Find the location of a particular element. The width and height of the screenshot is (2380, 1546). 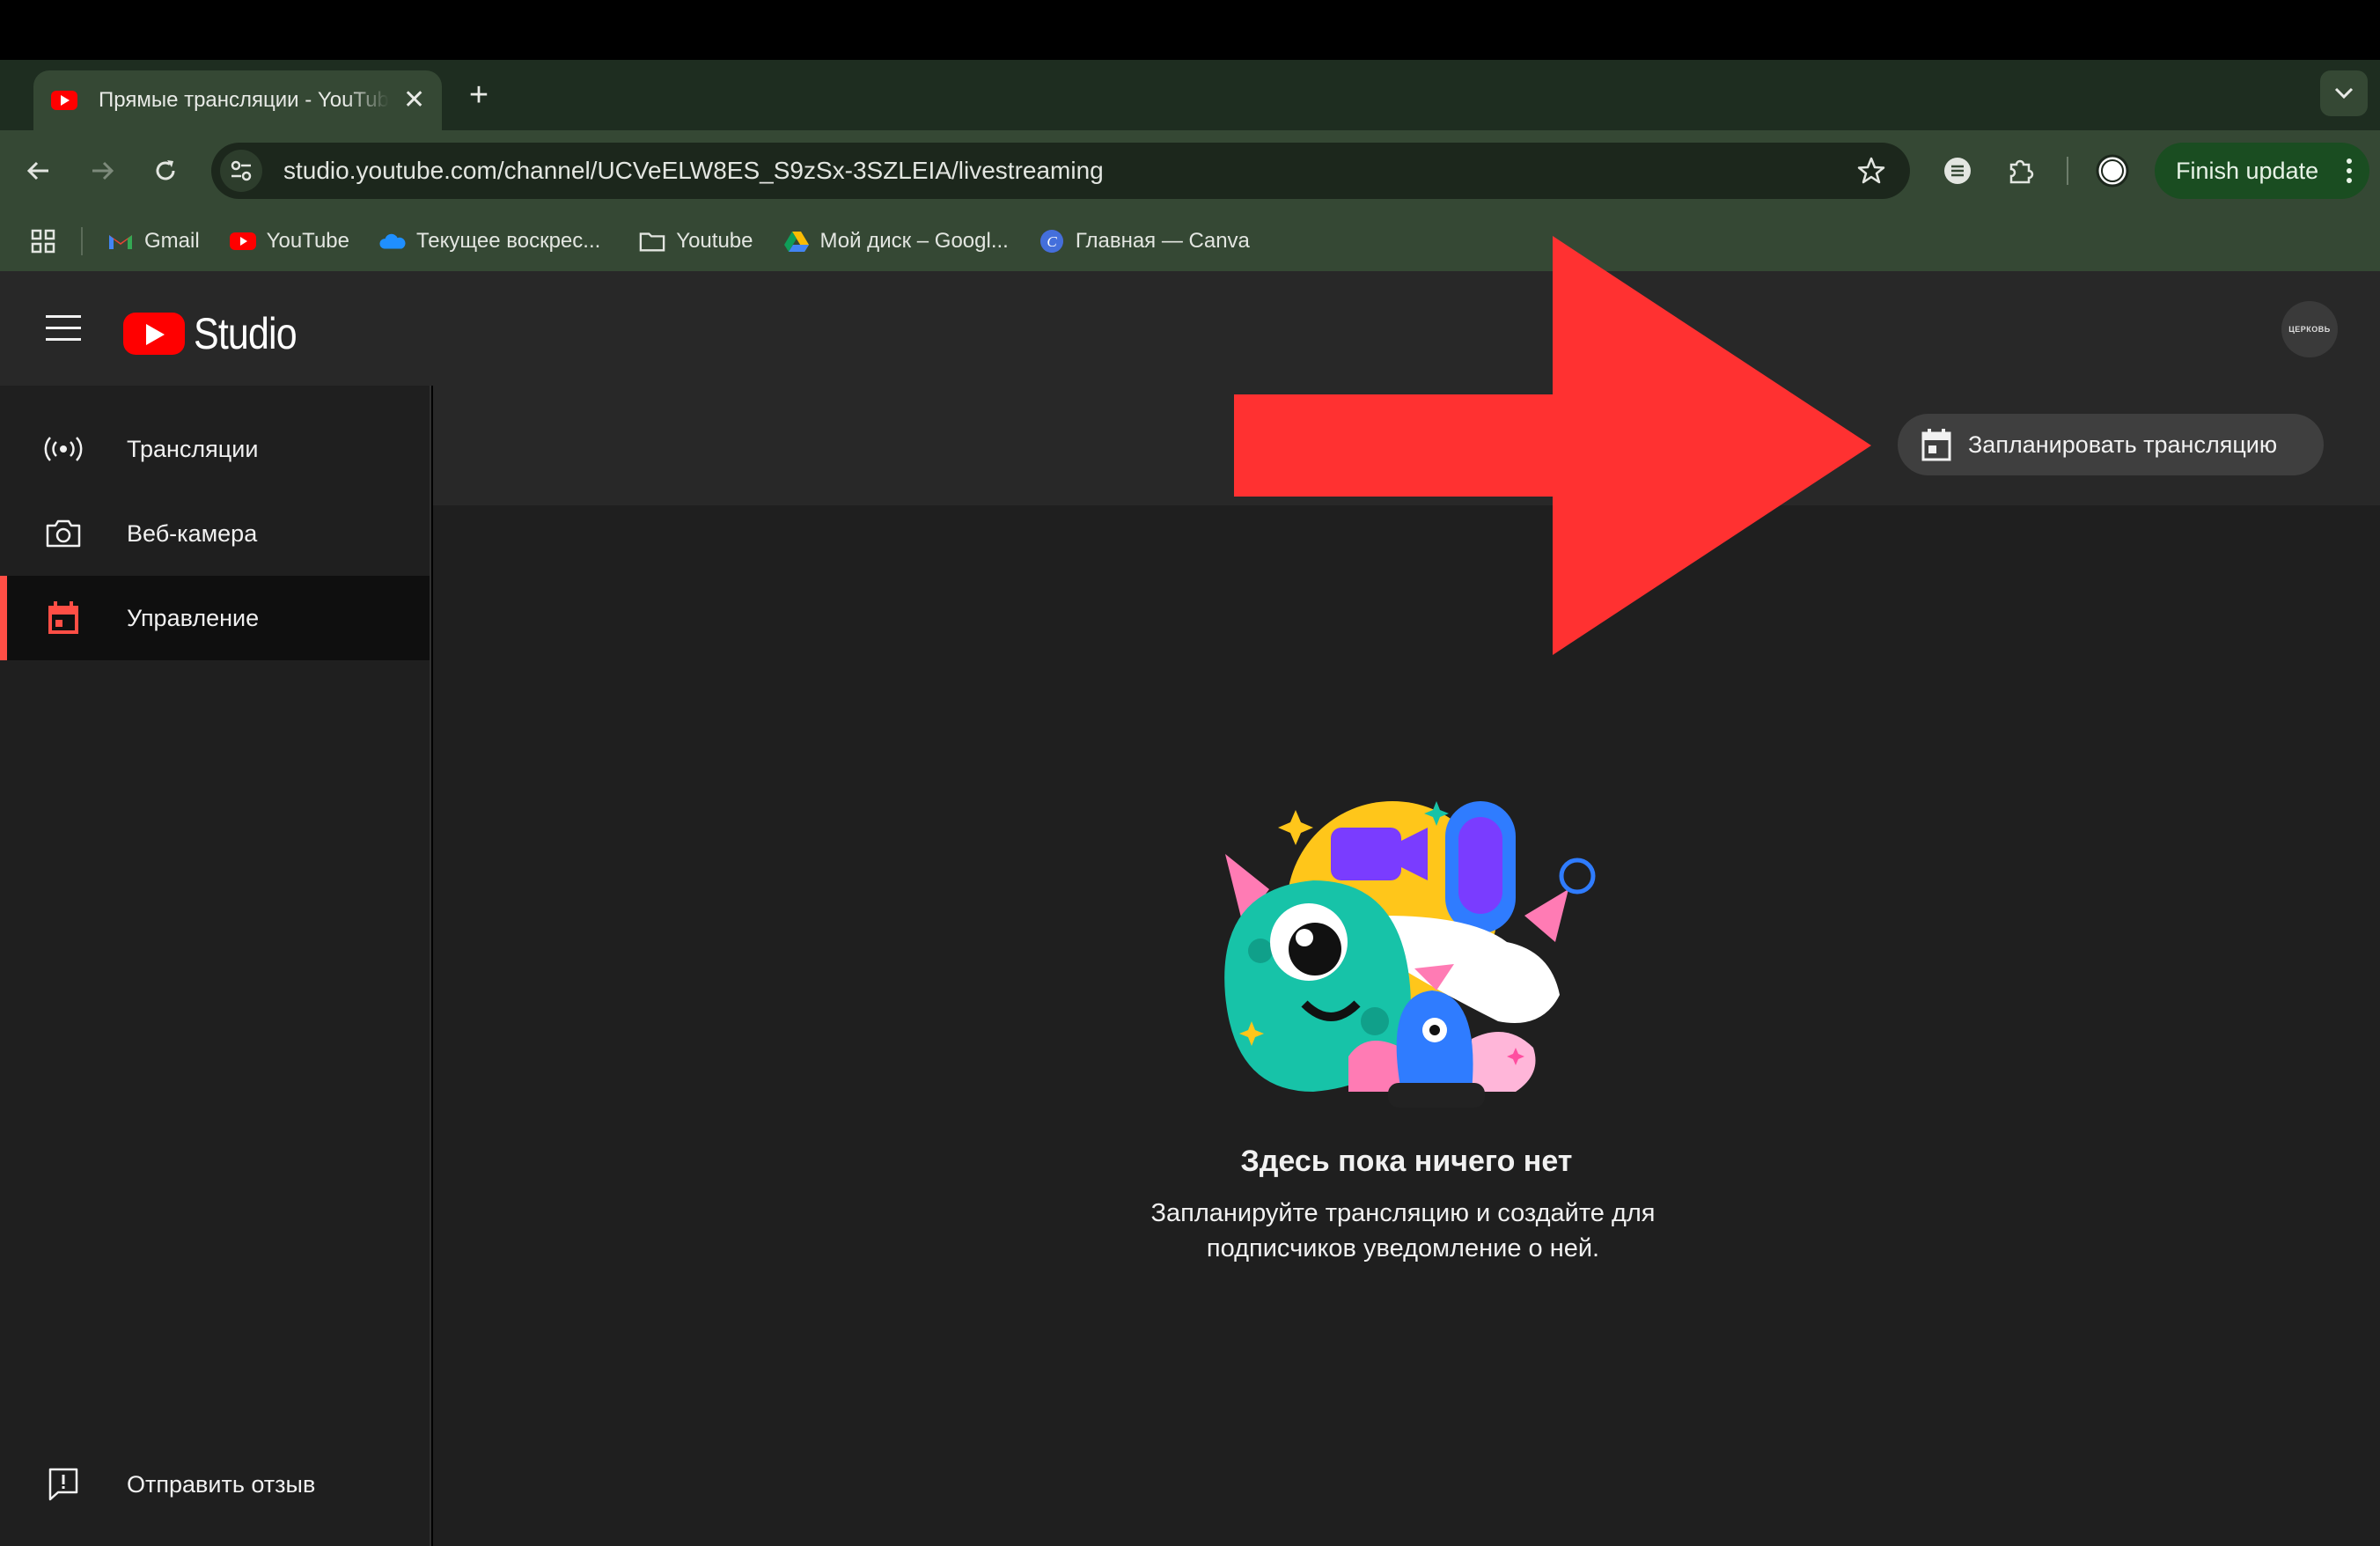

sidebar-item-label: Трансляции is located at coordinates (193, 448).